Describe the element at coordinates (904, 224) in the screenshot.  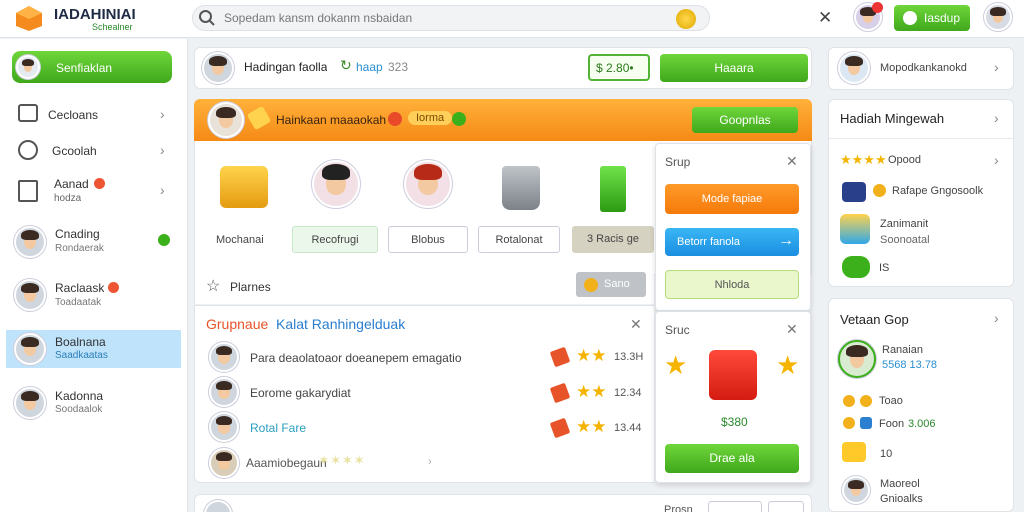
I see `weekly-item-label: Zanimanit` at that location.